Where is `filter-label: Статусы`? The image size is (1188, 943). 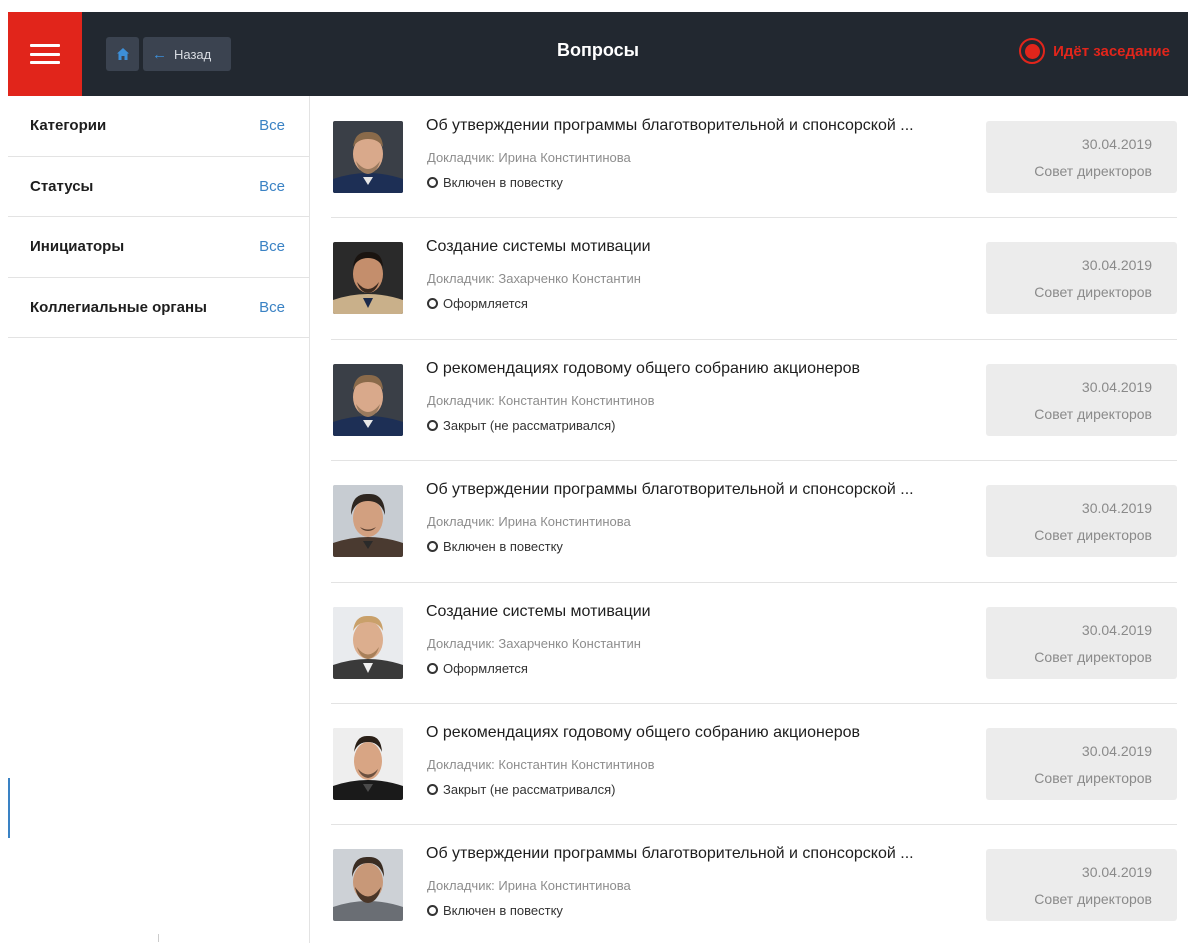
filter-label: Статусы is located at coordinates (62, 186).